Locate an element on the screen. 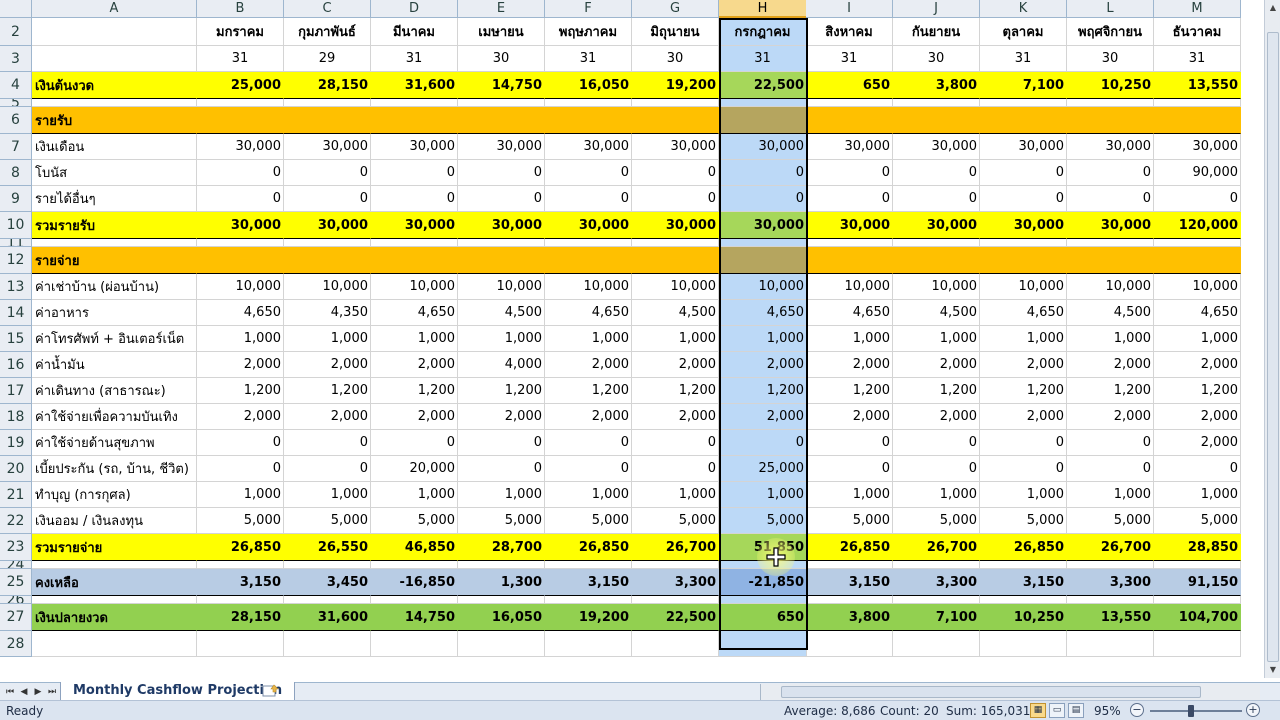 The height and width of the screenshot is (720, 1280). row-label-cell: ค่าน้ำมัน is located at coordinates (114, 365).